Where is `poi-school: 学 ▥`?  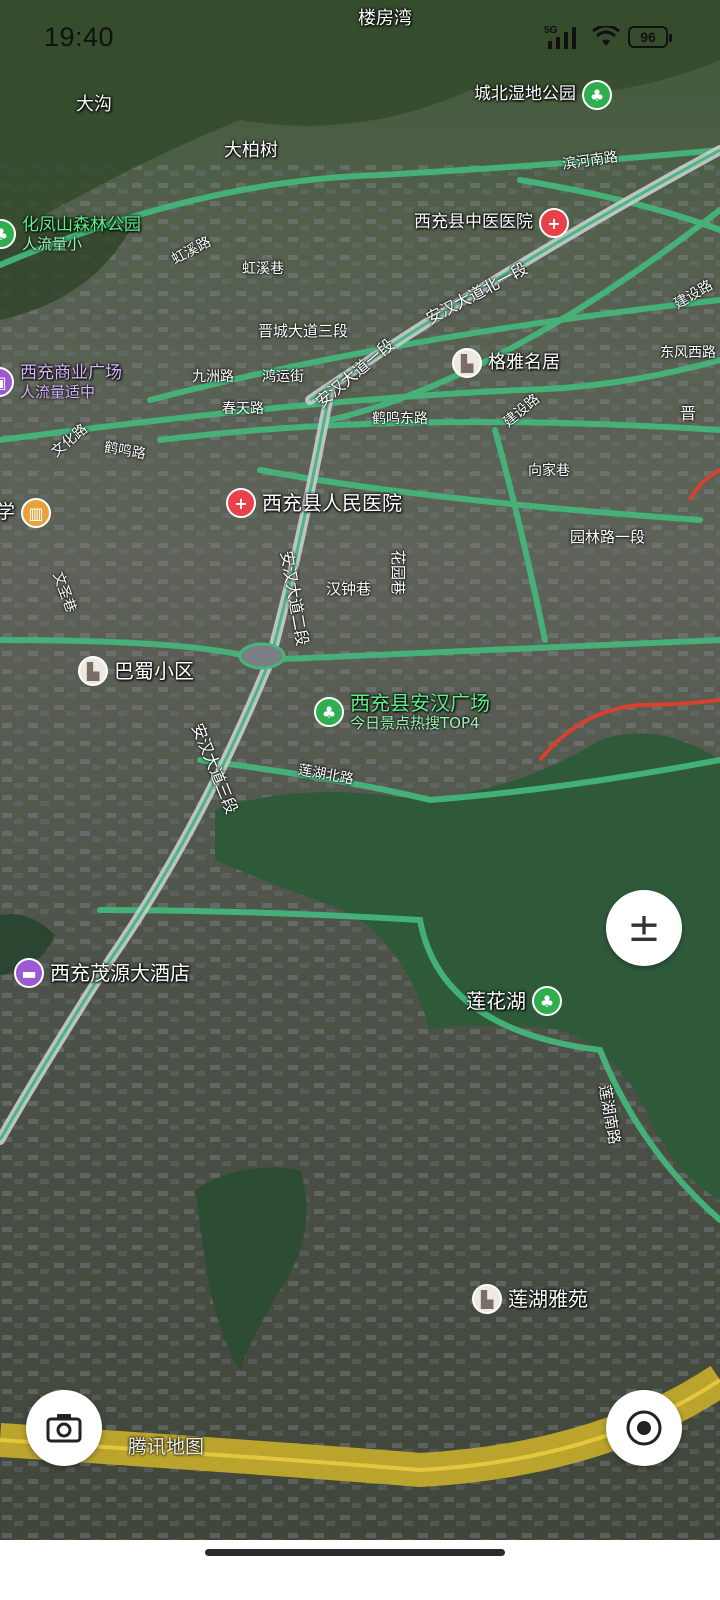
poi-school: 学 ▥ is located at coordinates (26, 513).